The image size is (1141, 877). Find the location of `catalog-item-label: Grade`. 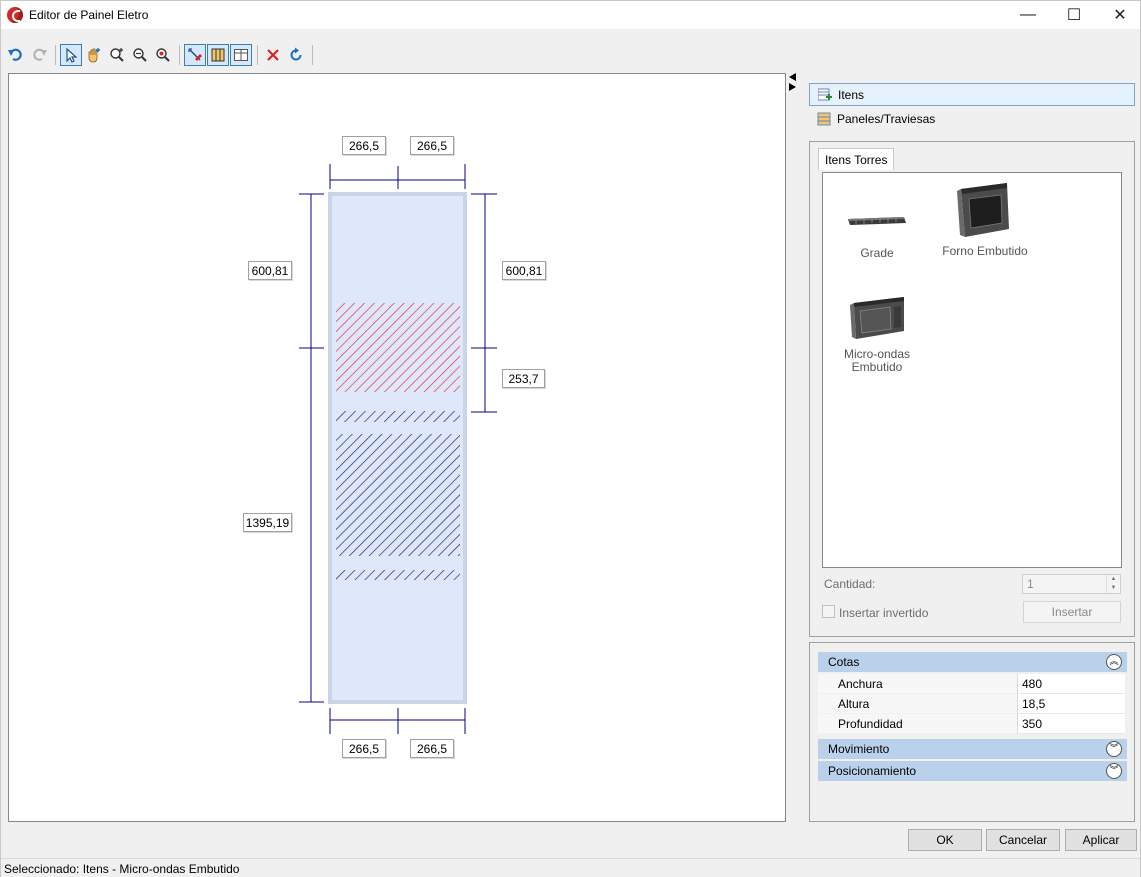

catalog-item-label: Grade is located at coordinates (877, 253).